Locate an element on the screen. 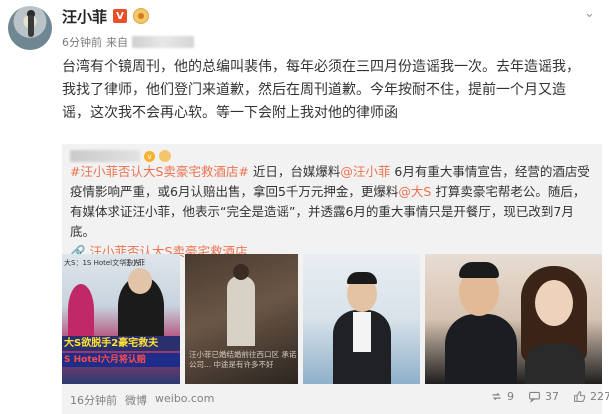 This screenshot has height=414, width=609. image-4-woman-body is located at coordinates (555, 364).